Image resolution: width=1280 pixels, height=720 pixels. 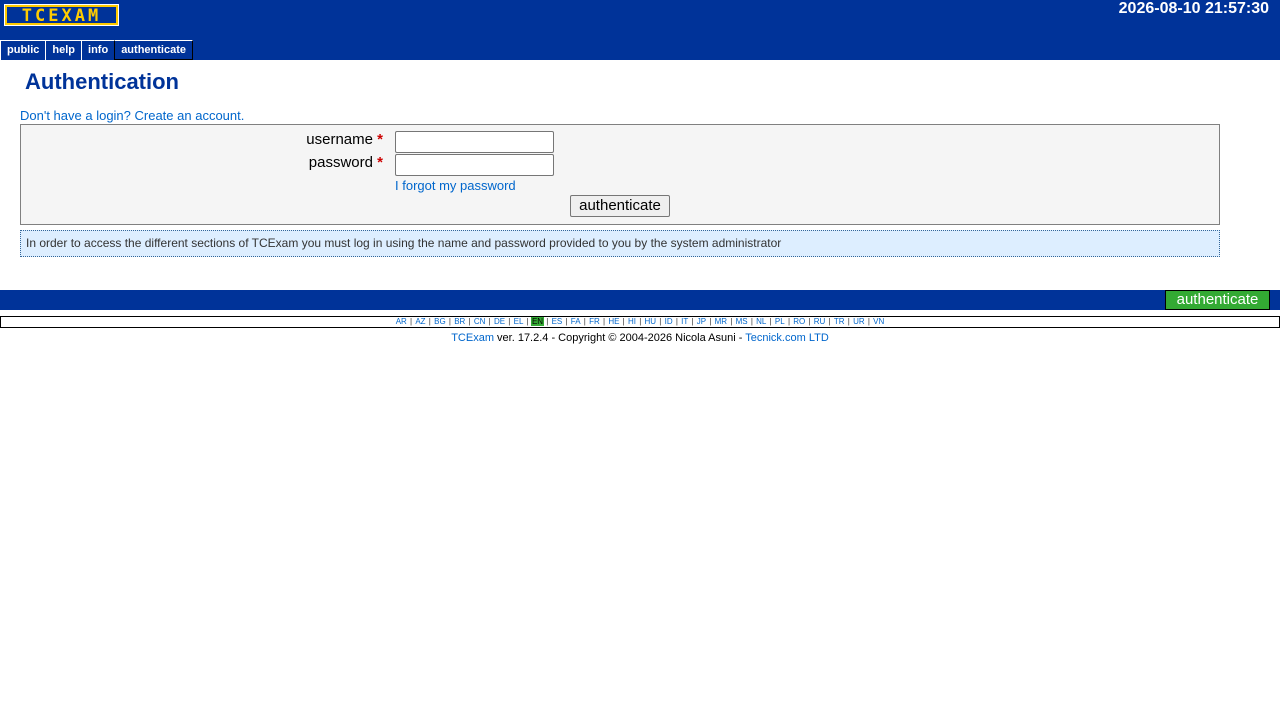 What do you see at coordinates (440, 321) in the screenshot?
I see `language-link-bg: BG` at bounding box center [440, 321].